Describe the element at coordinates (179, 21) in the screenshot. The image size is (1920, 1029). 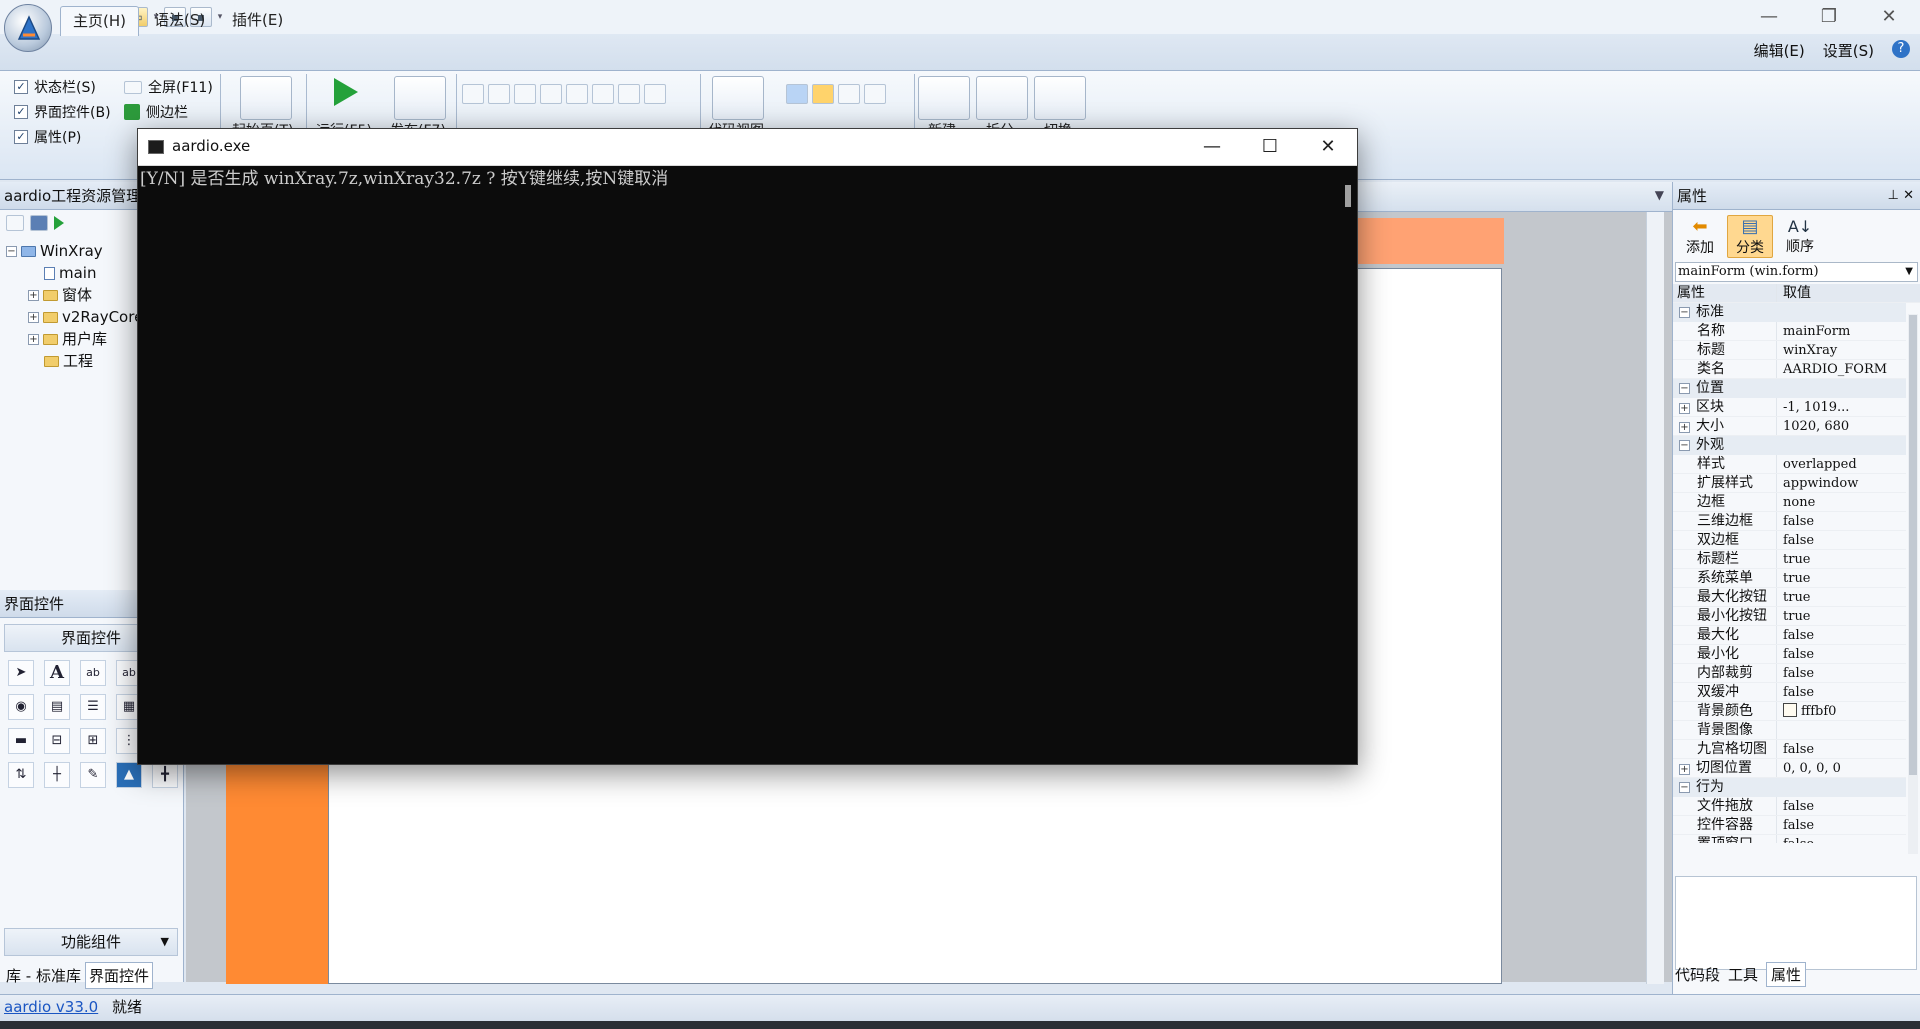
I see `tab-syntax: 语法(S)` at that location.